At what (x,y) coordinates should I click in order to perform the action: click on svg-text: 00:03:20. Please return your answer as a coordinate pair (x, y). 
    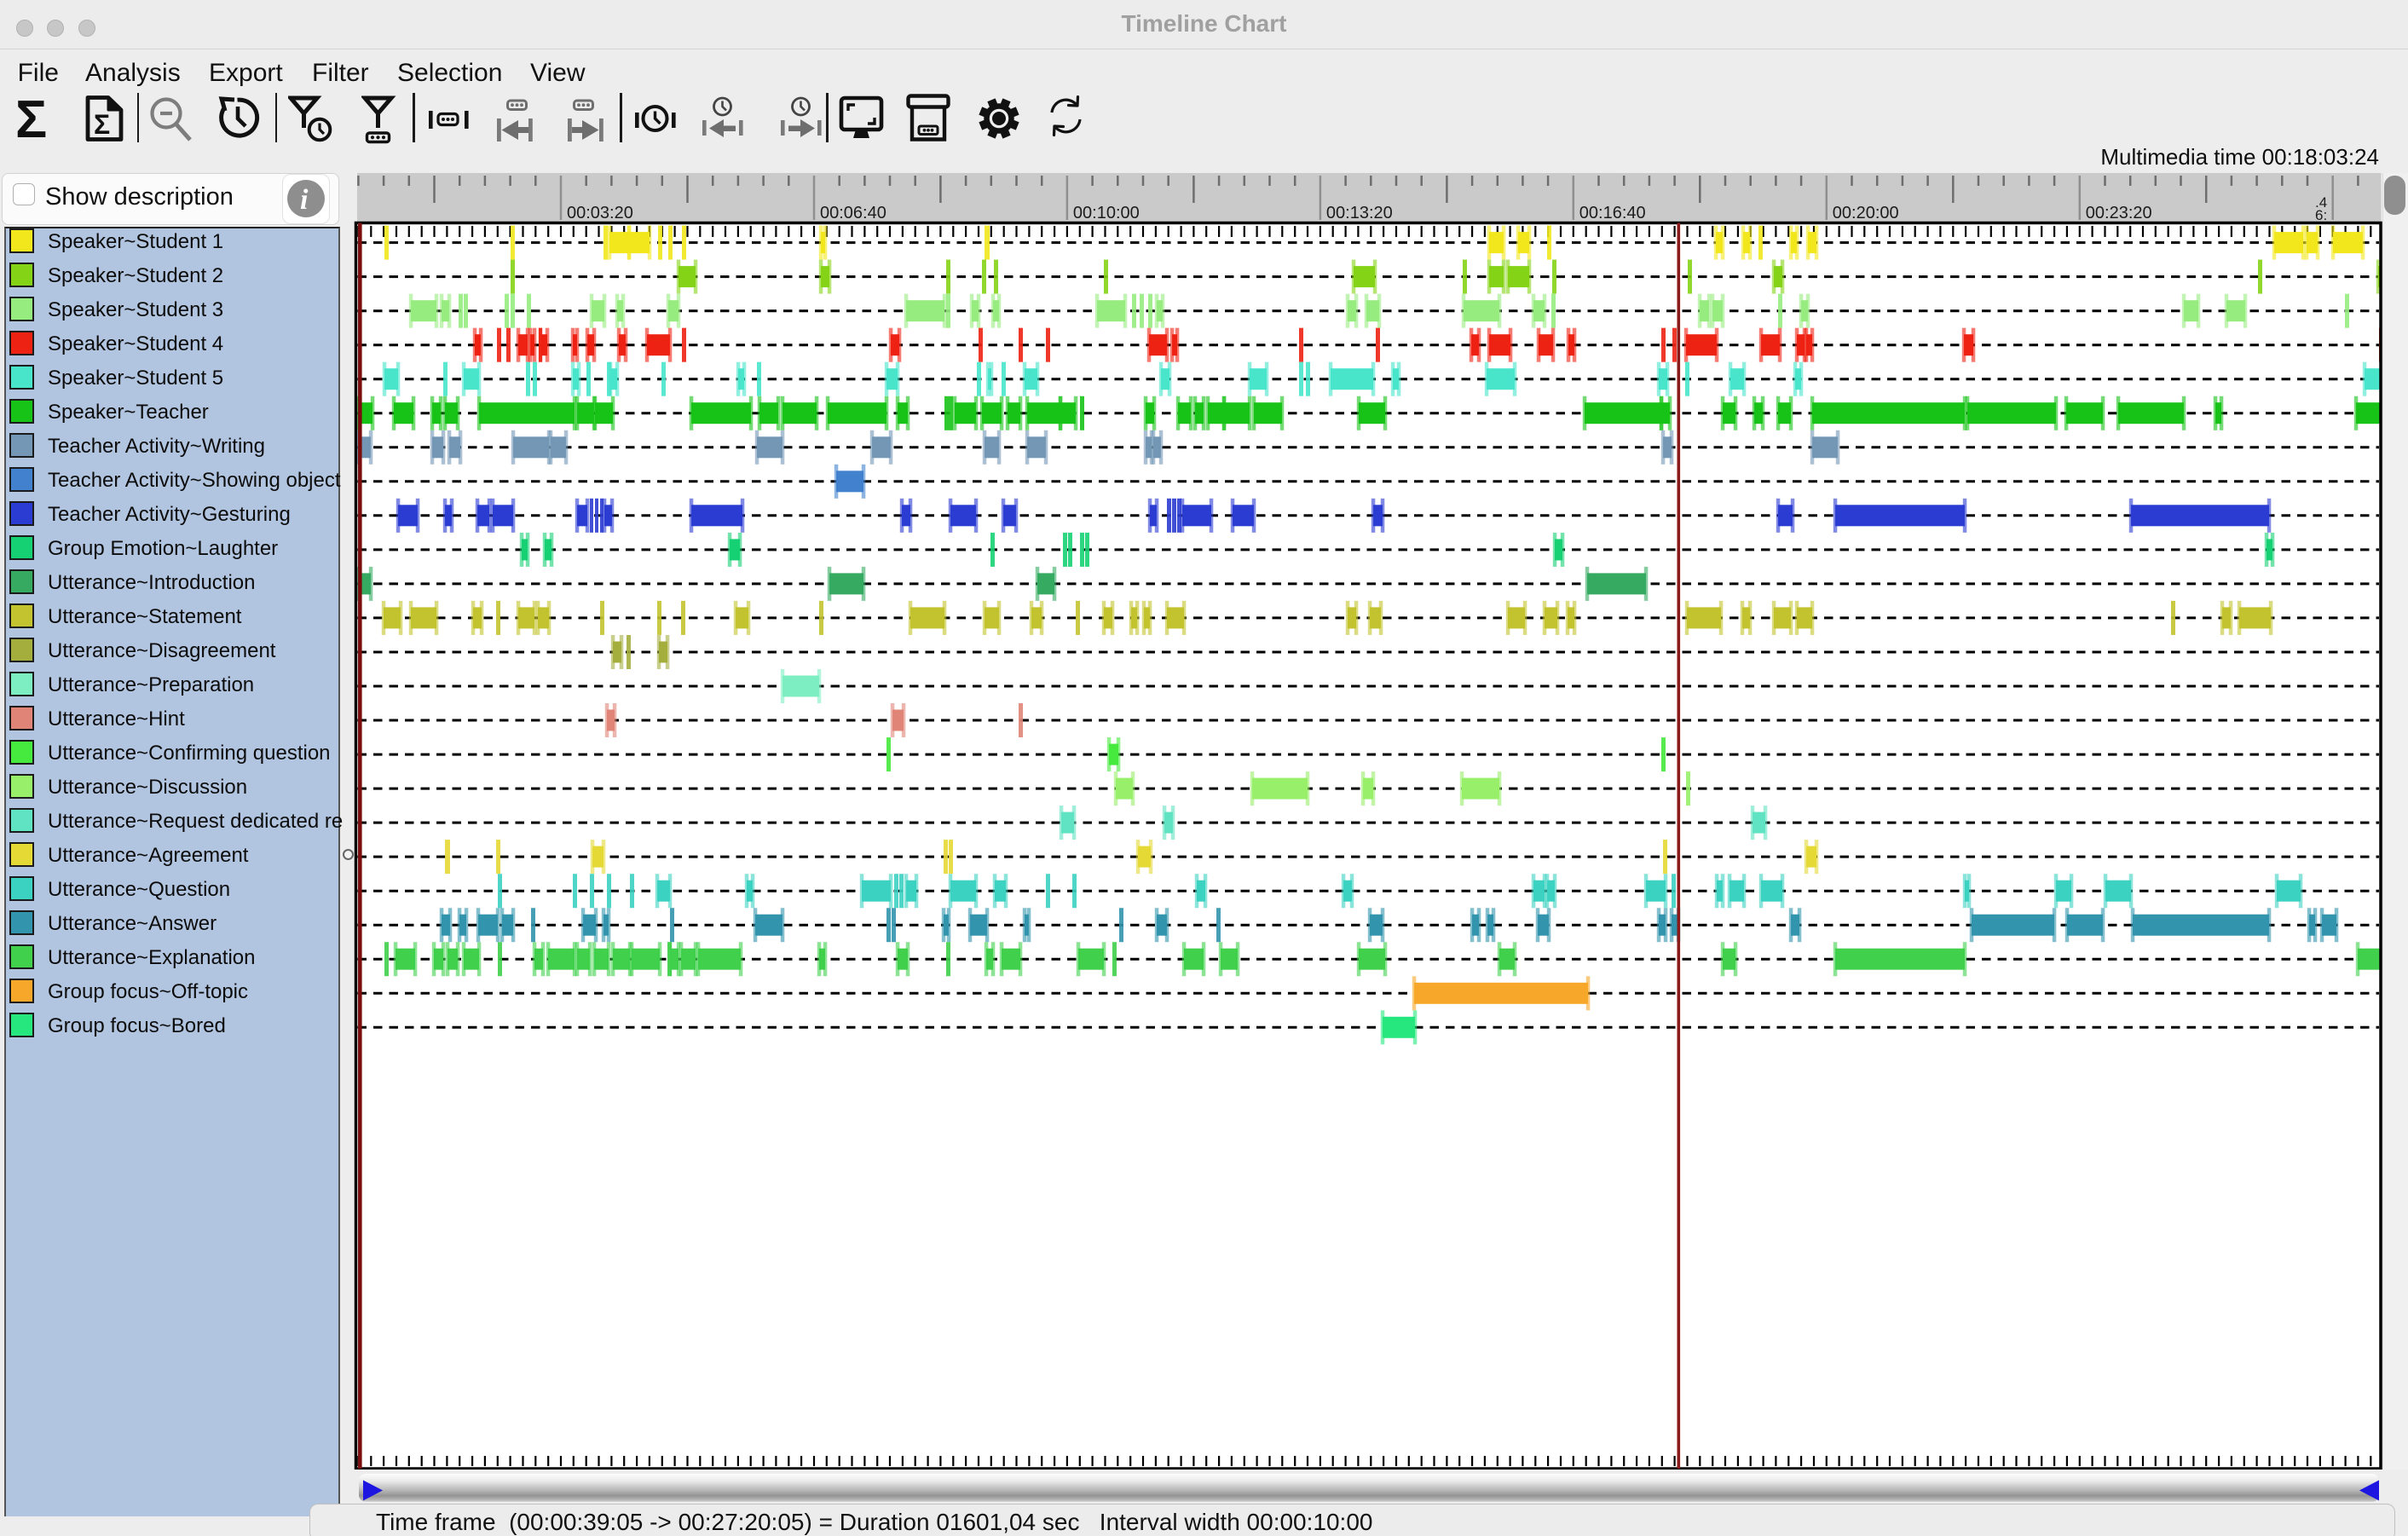
    Looking at the image, I should click on (600, 213).